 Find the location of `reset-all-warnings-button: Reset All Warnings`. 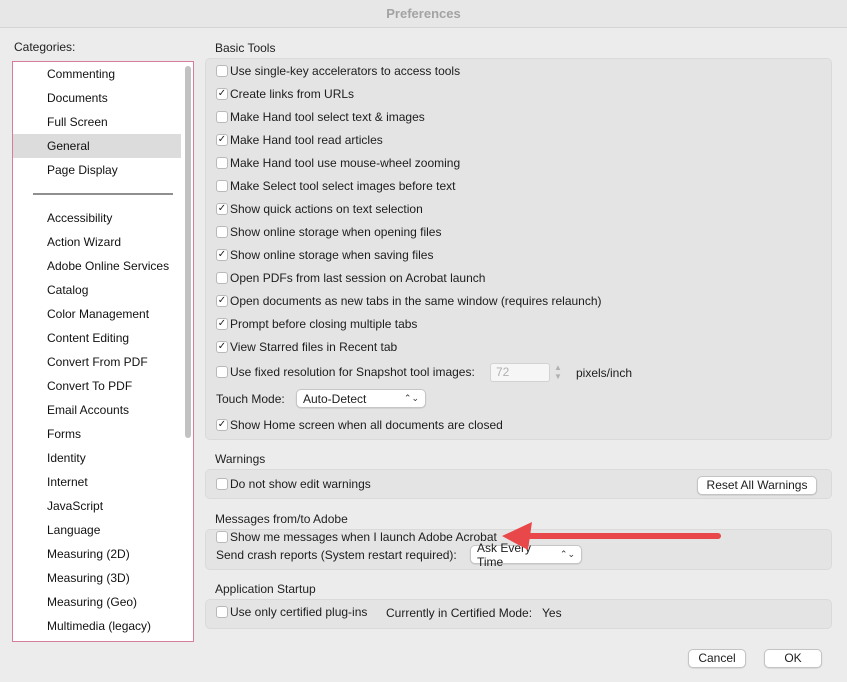

reset-all-warnings-button: Reset All Warnings is located at coordinates (757, 485).